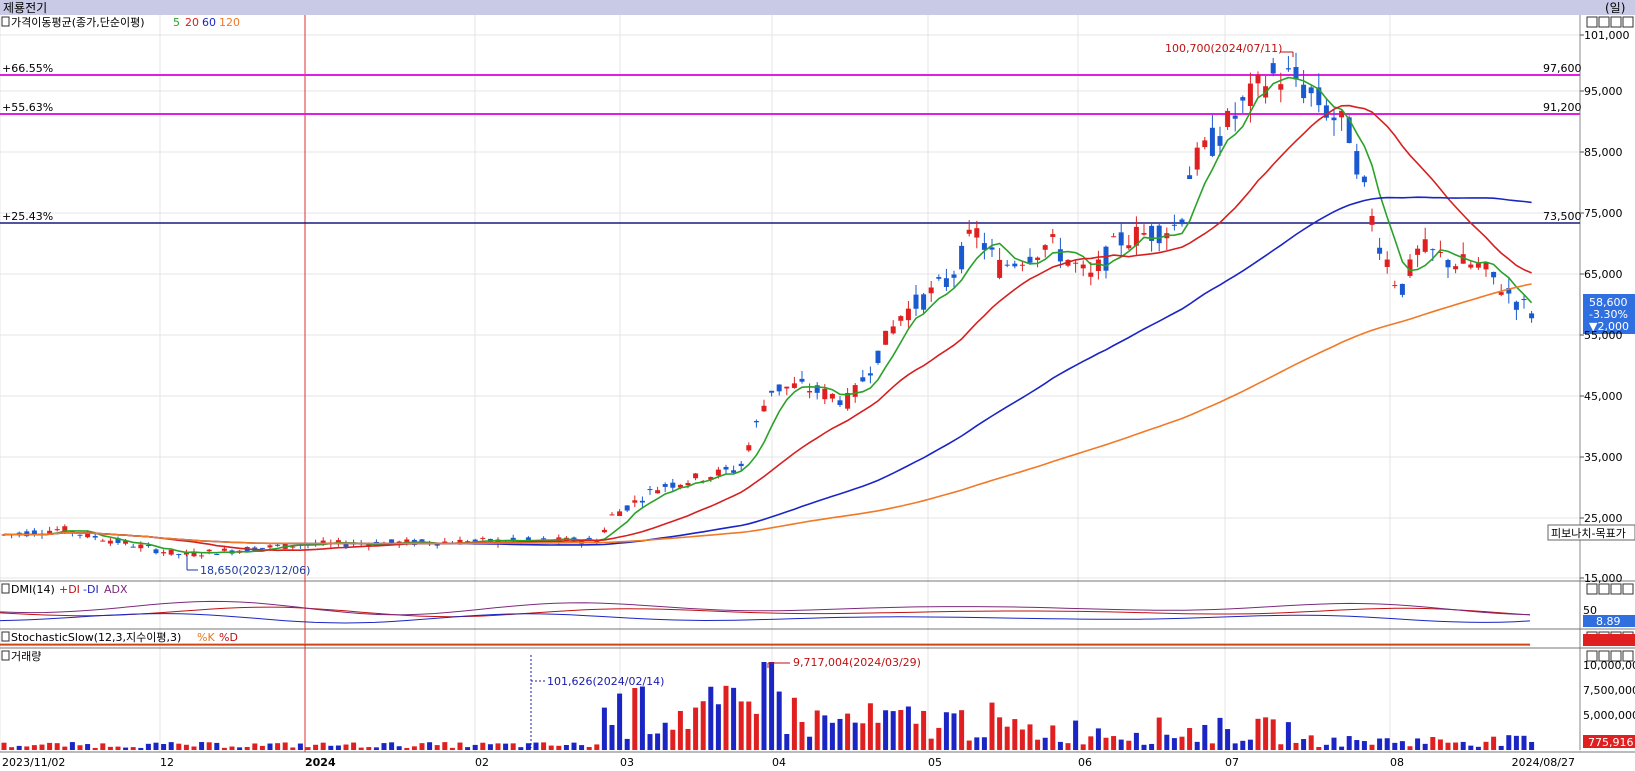 The height and width of the screenshot is (771, 1635). I want to click on price-axis-label: 85,000, so click(1603, 152).